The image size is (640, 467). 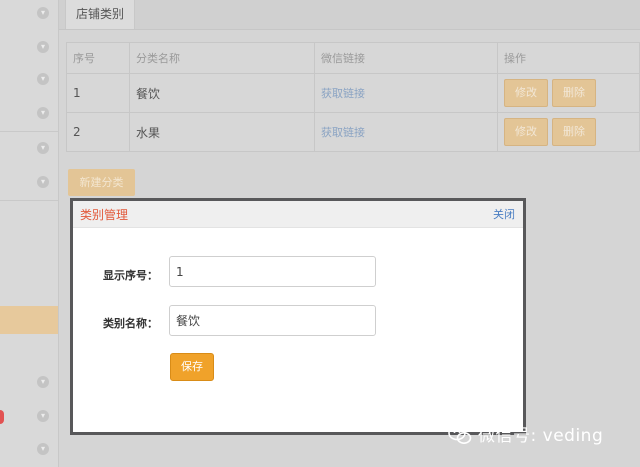 I want to click on table-row: 2 水果 获取链接 修改 删除, so click(x=353, y=132).